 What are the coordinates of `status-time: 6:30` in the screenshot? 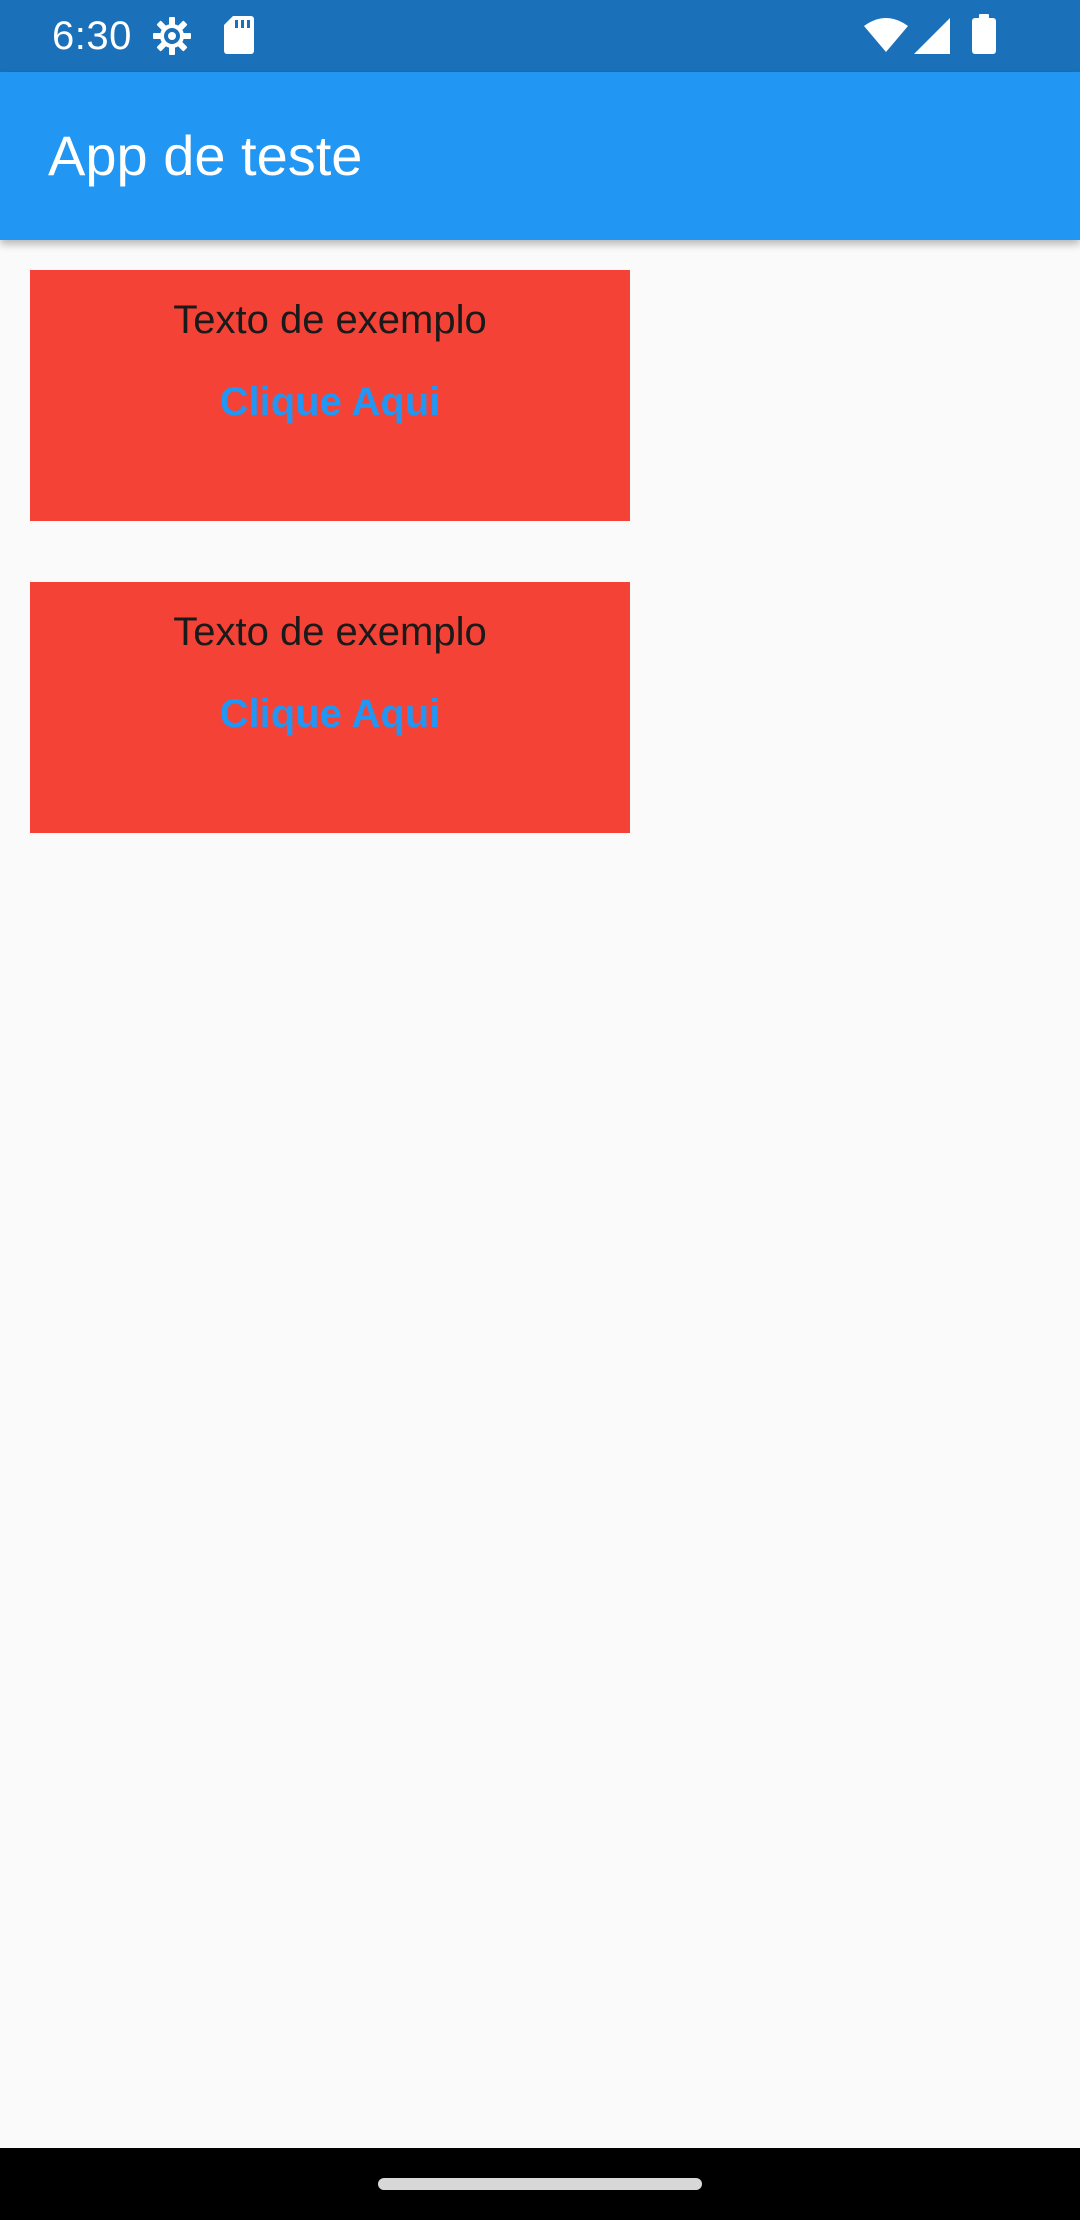 It's located at (92, 36).